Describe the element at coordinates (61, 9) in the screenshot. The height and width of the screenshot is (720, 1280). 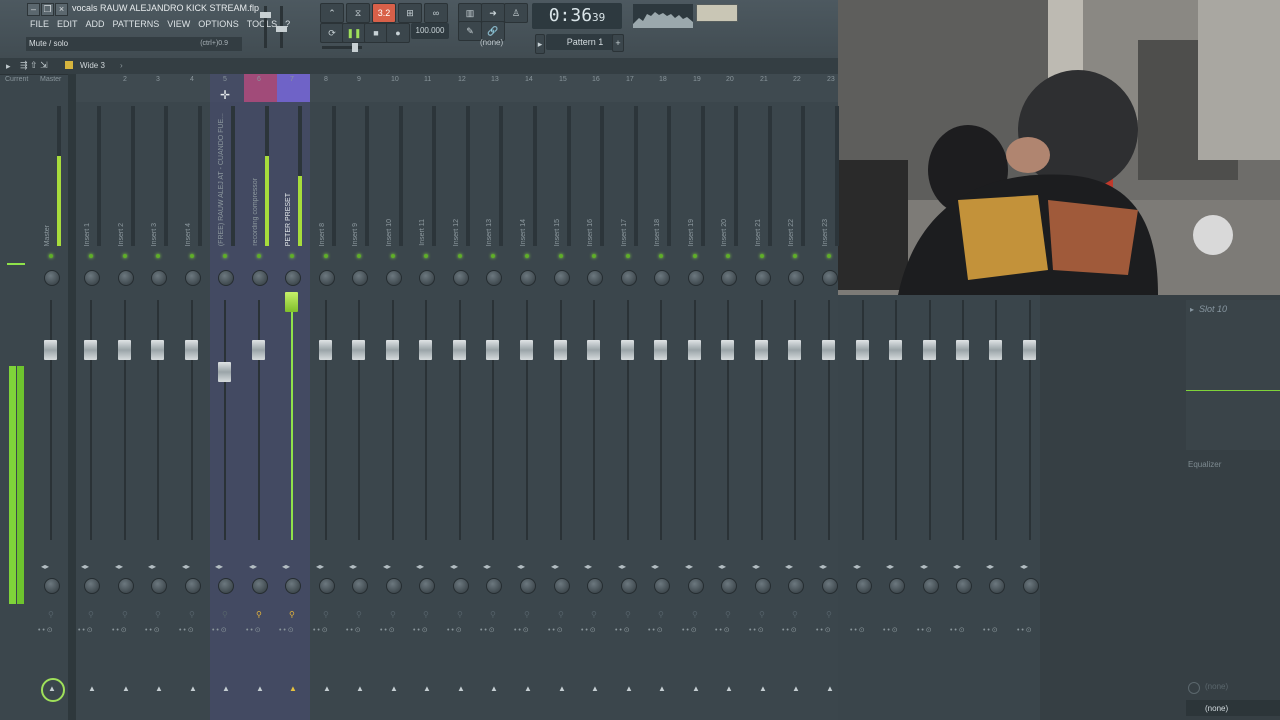
I see `close-icon: ×` at that location.